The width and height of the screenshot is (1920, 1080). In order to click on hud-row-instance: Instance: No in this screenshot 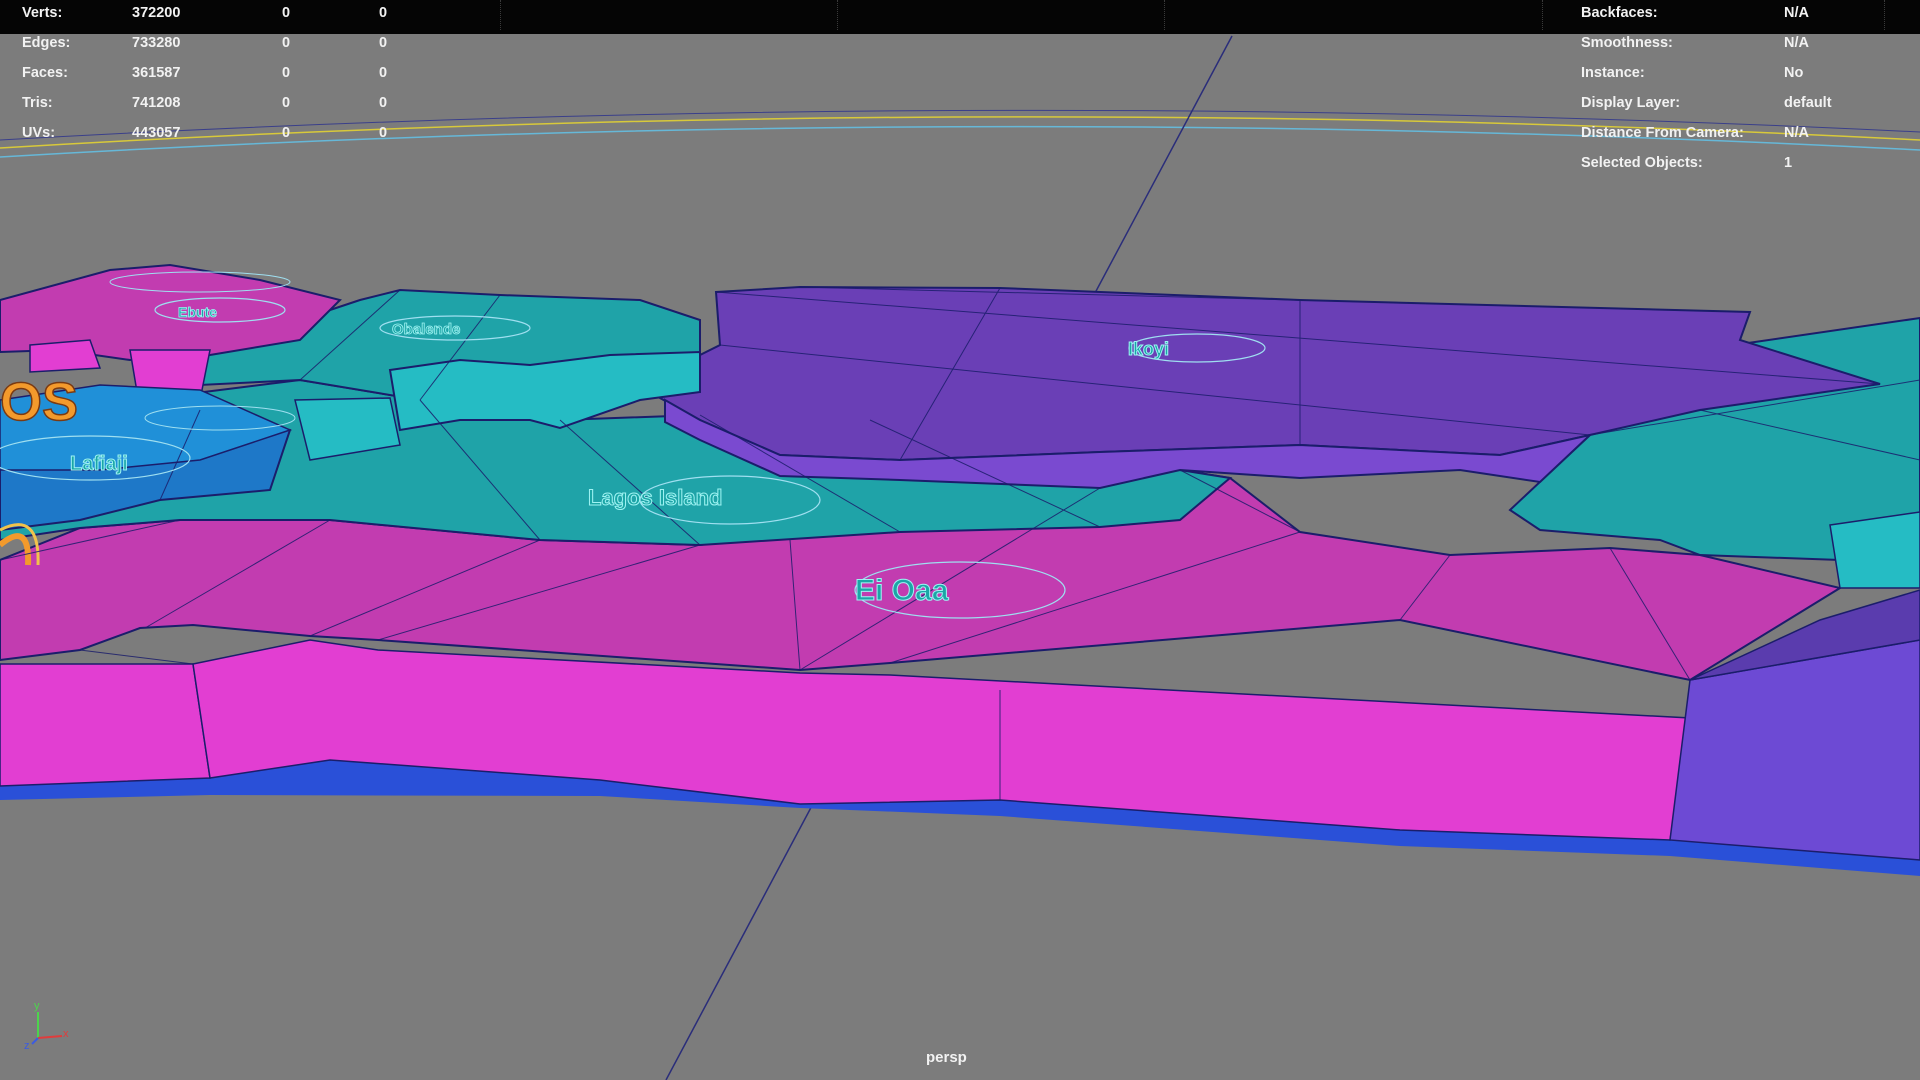, I will do `click(1706, 73)`.